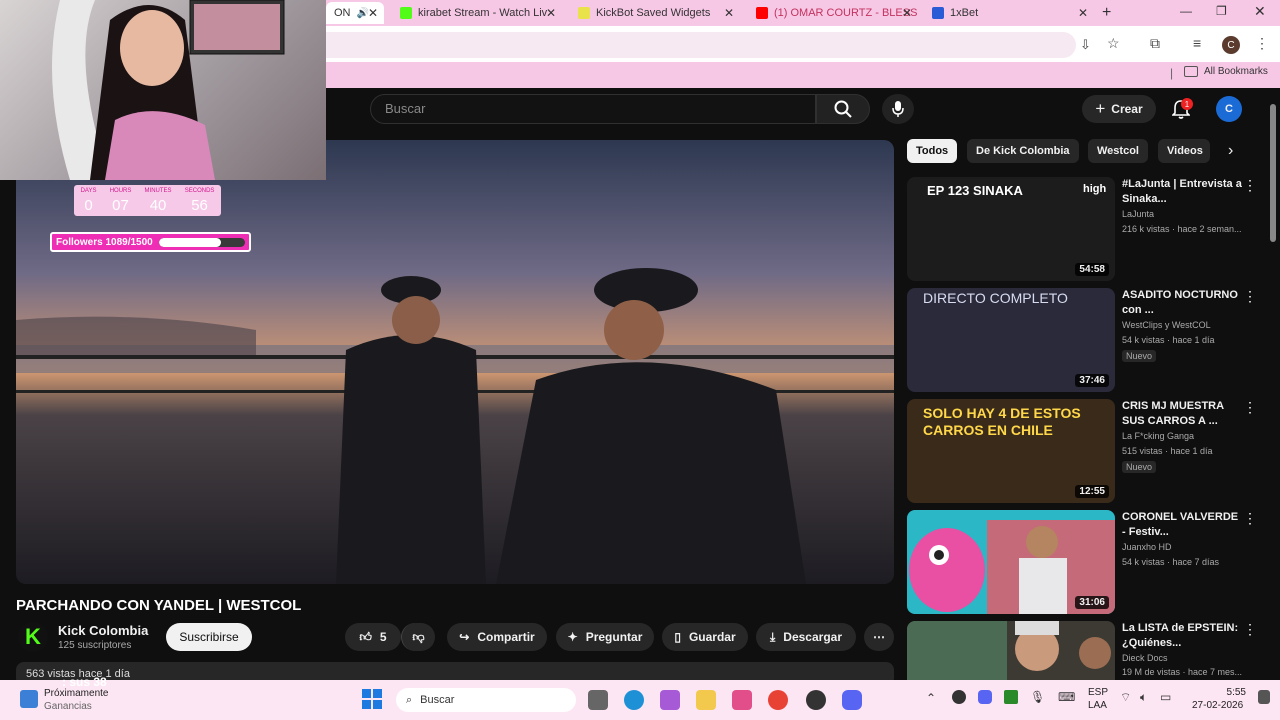 The height and width of the screenshot is (720, 1280). Describe the element at coordinates (1264, 697) in the screenshot. I see `notification-center-icon` at that location.